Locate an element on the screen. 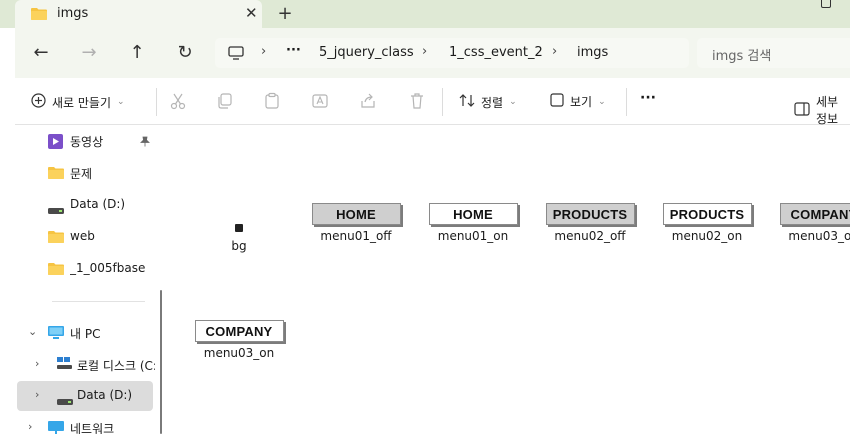  local-disk-icon is located at coordinates (64, 364).